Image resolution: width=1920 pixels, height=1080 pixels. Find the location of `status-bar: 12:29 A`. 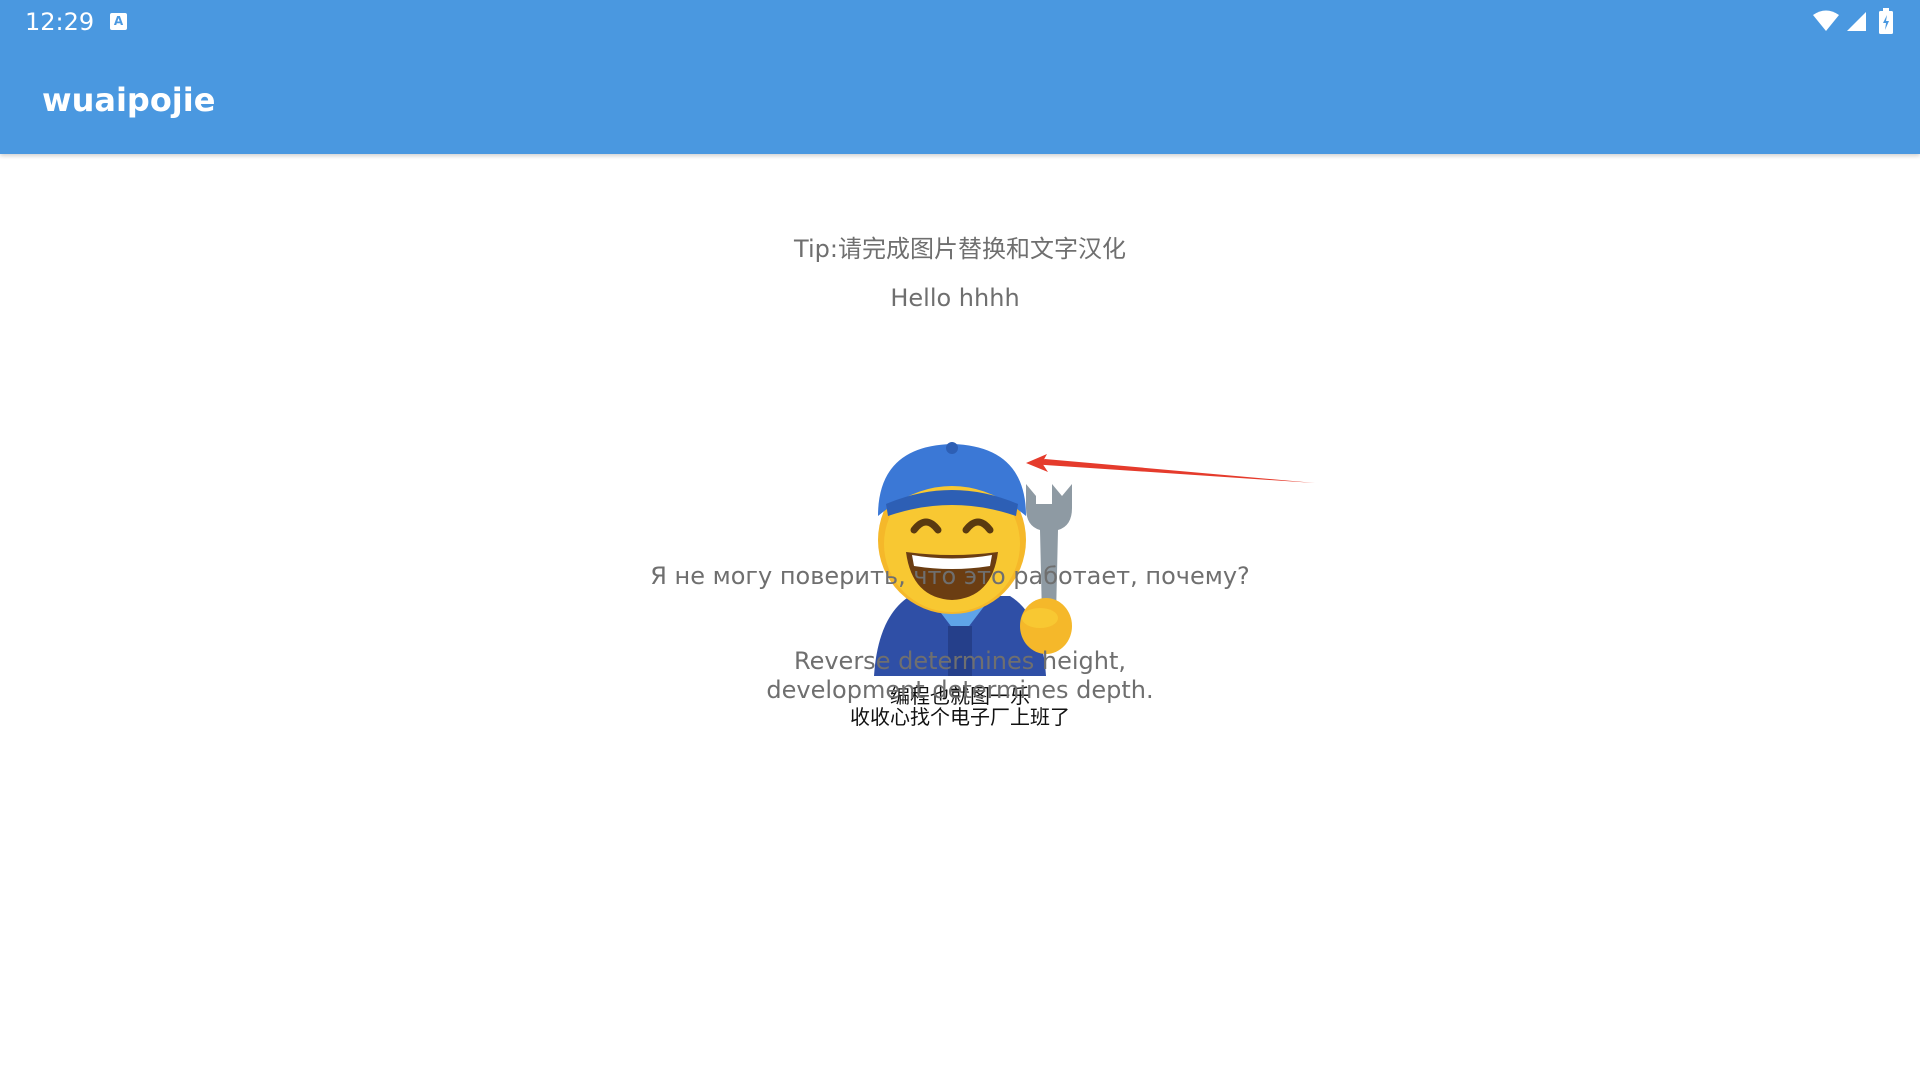

status-bar: 12:29 A is located at coordinates (960, 22).